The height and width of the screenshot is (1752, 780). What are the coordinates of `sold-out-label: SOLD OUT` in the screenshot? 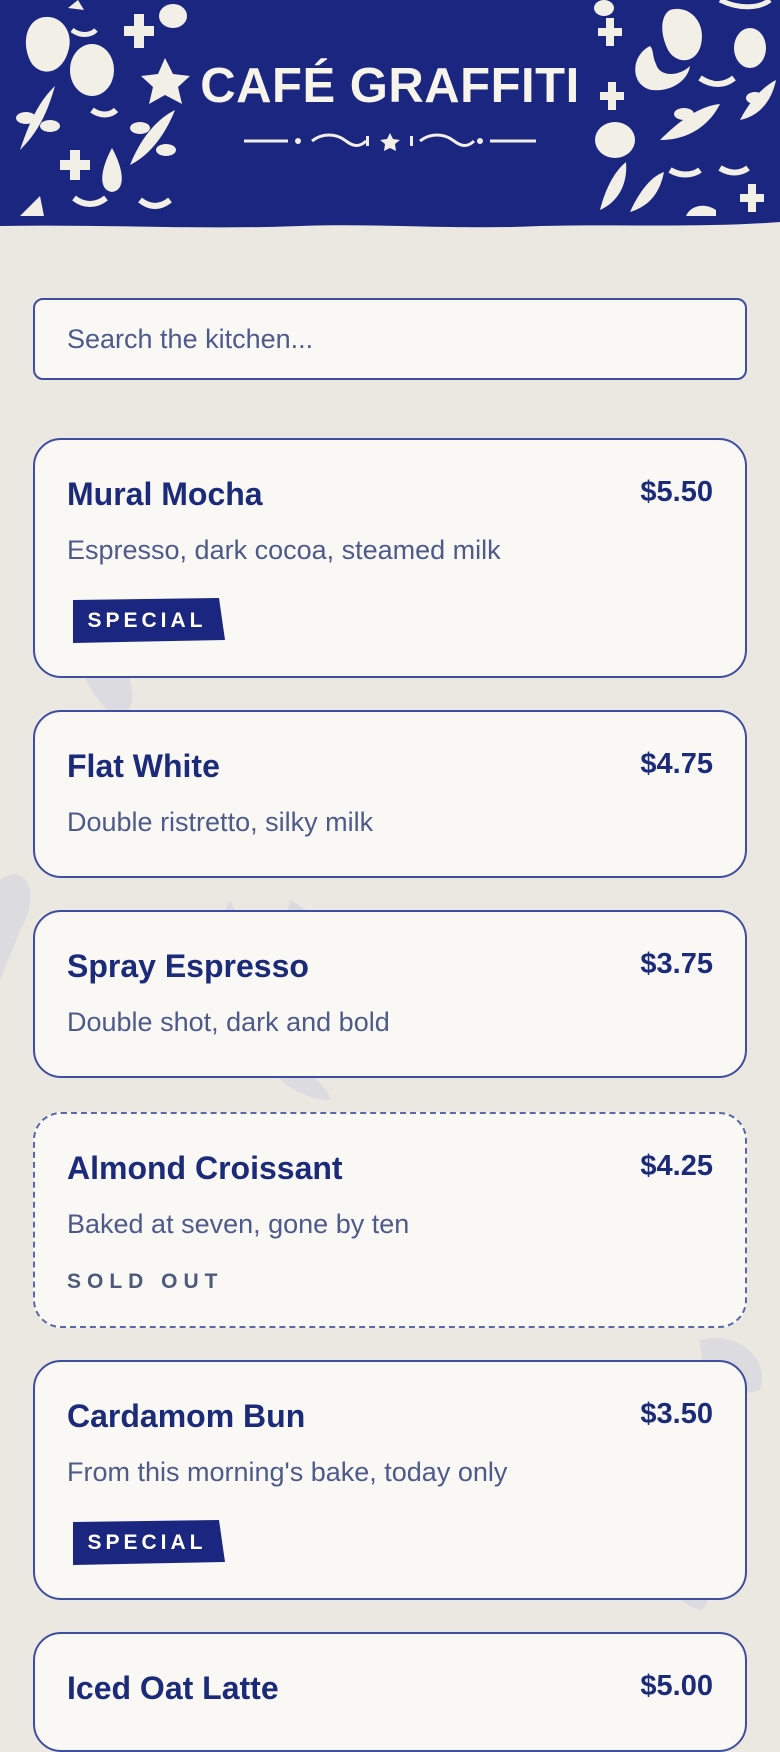 It's located at (145, 1281).